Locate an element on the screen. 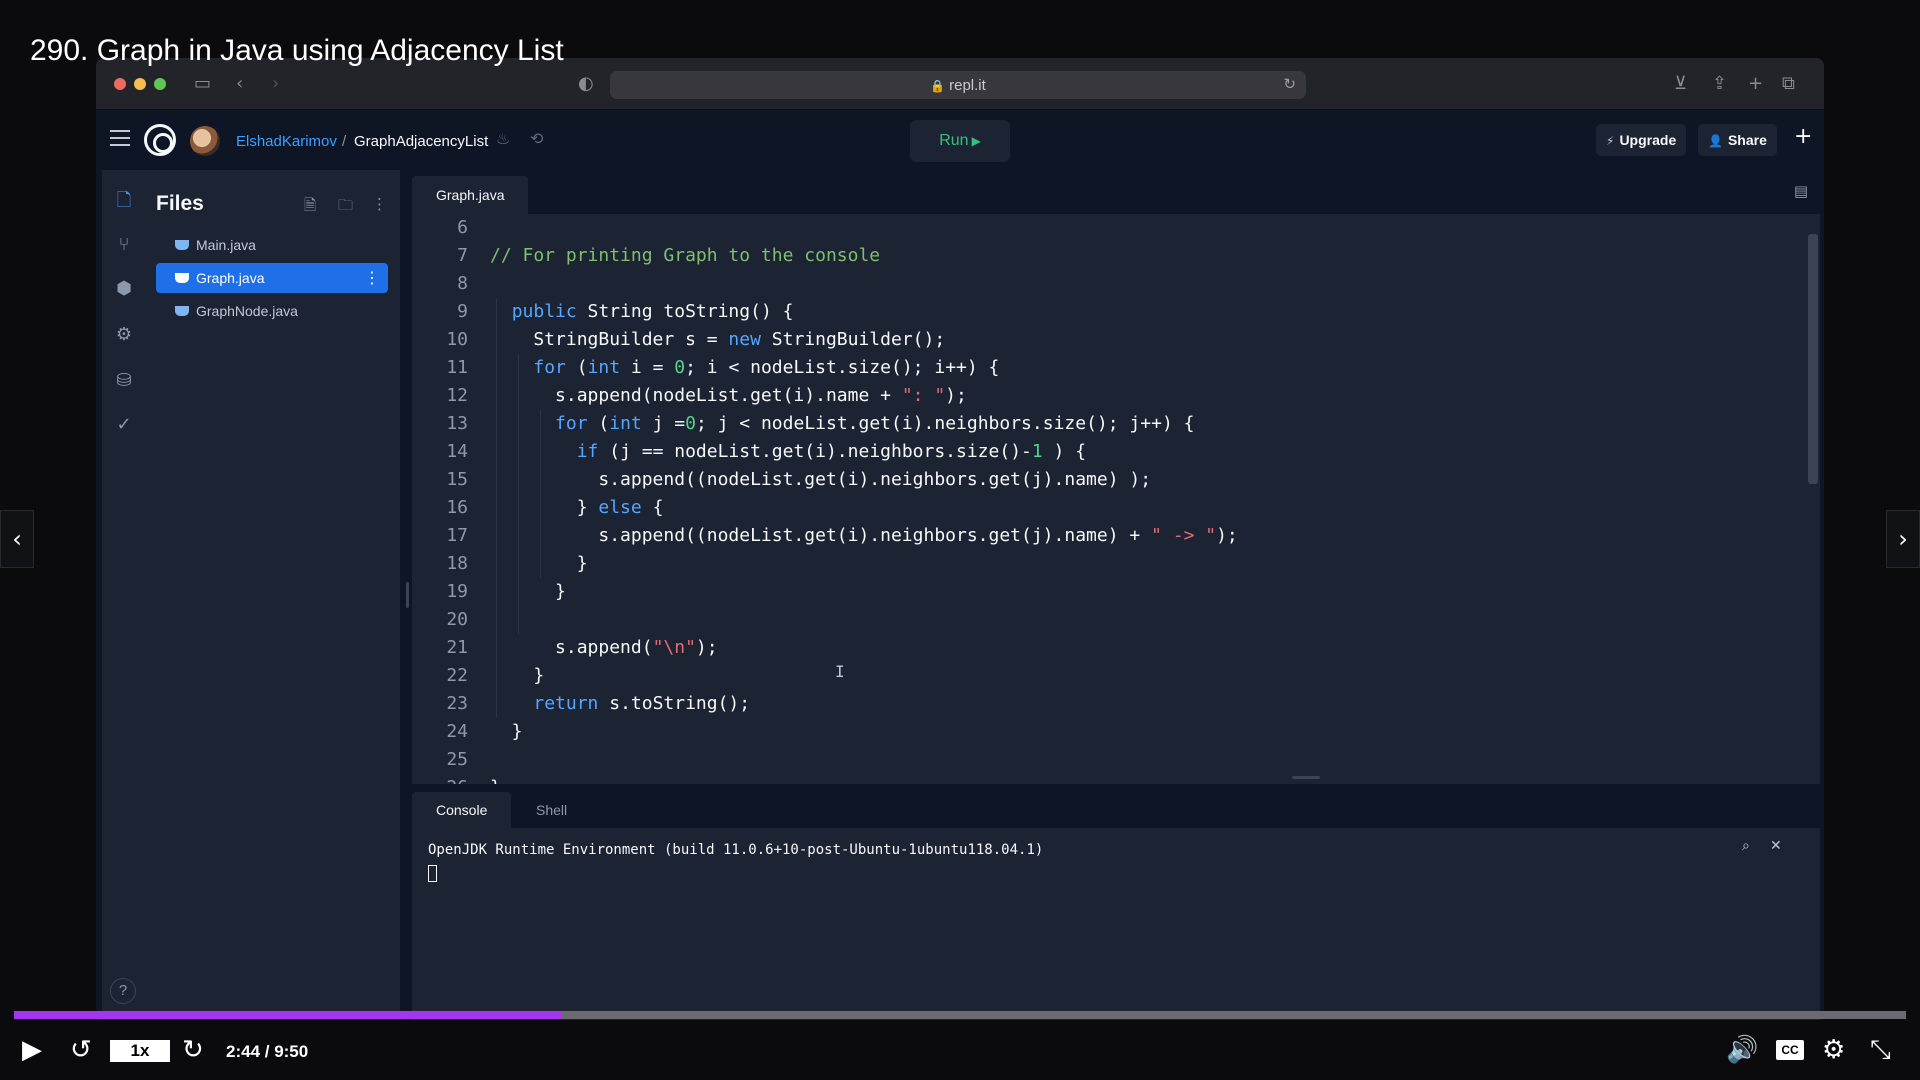 The image size is (1920, 1080). replit-logo-icon is located at coordinates (160, 140).